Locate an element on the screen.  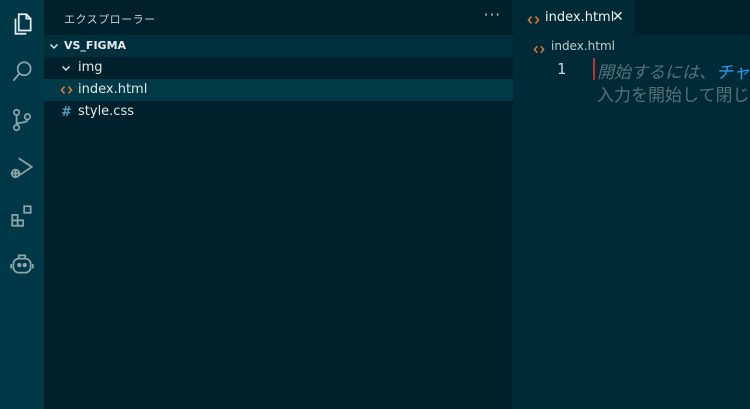
tab-index-html: index.html ✕ is located at coordinates (574, 17).